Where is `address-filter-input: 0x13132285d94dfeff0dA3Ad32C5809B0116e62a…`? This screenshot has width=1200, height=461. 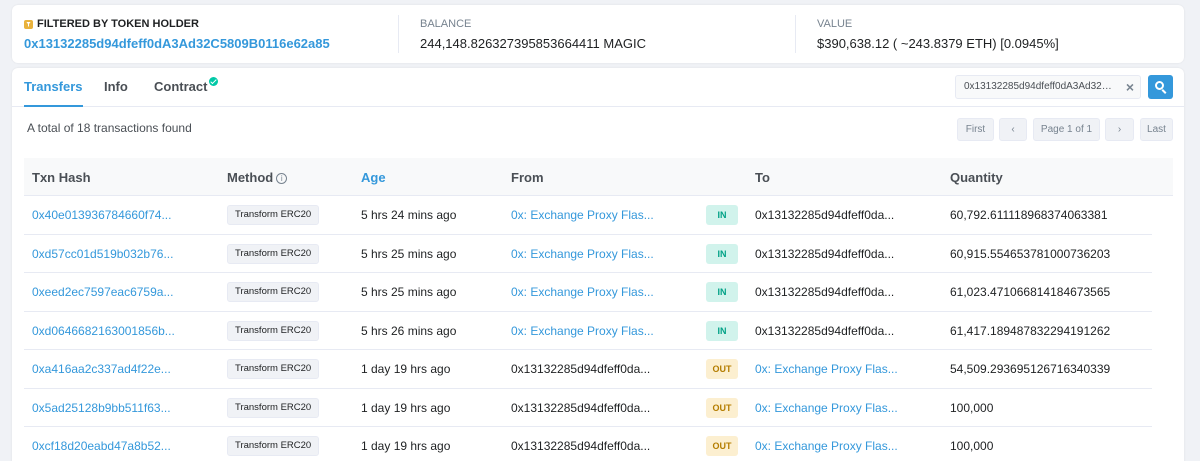
address-filter-input: 0x13132285d94dfeff0dA3Ad32C5809B0116e62a… is located at coordinates (1048, 87).